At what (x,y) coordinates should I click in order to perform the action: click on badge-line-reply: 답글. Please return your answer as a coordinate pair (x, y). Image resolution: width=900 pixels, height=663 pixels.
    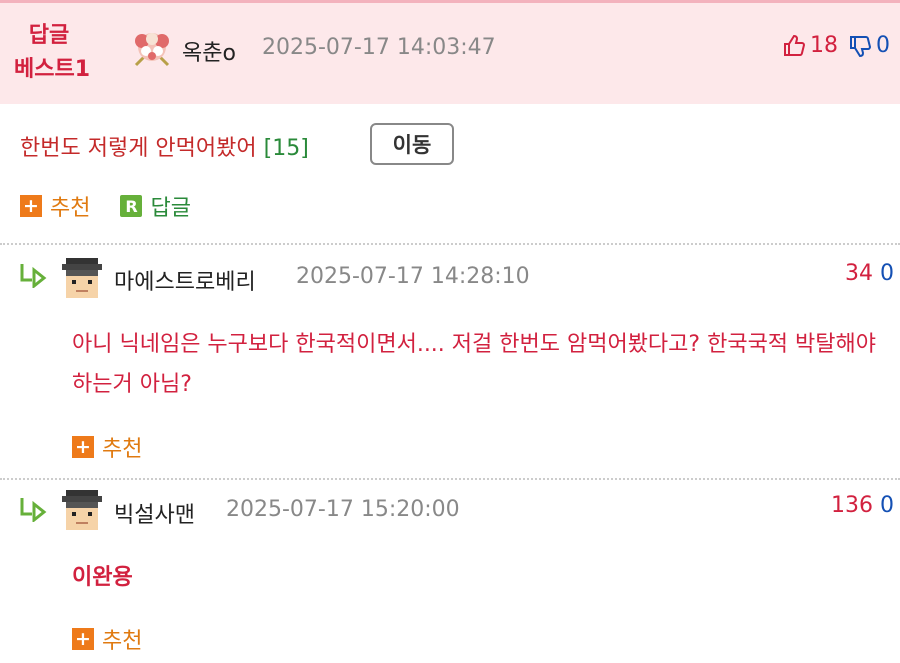
    Looking at the image, I should click on (49, 35).